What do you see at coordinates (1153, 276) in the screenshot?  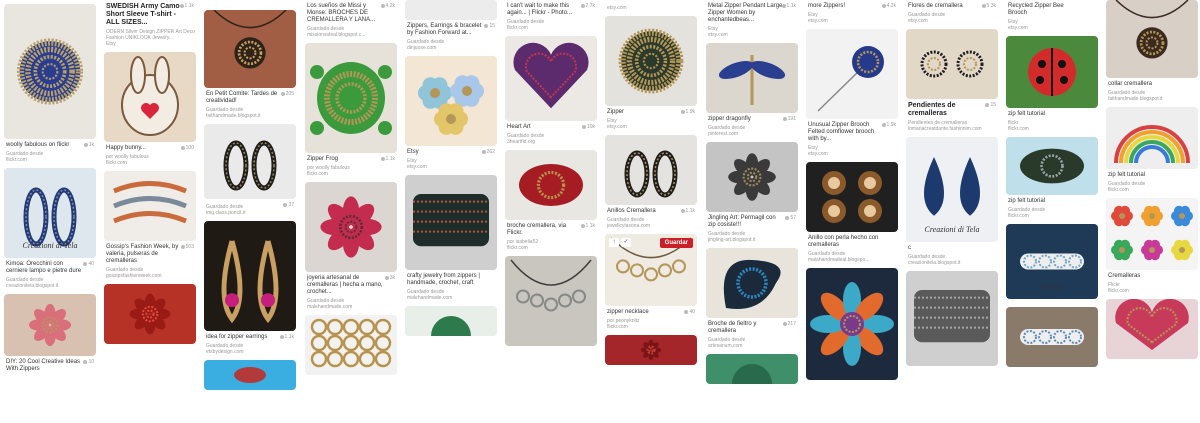 I see `pin-title: Cremalleras` at bounding box center [1153, 276].